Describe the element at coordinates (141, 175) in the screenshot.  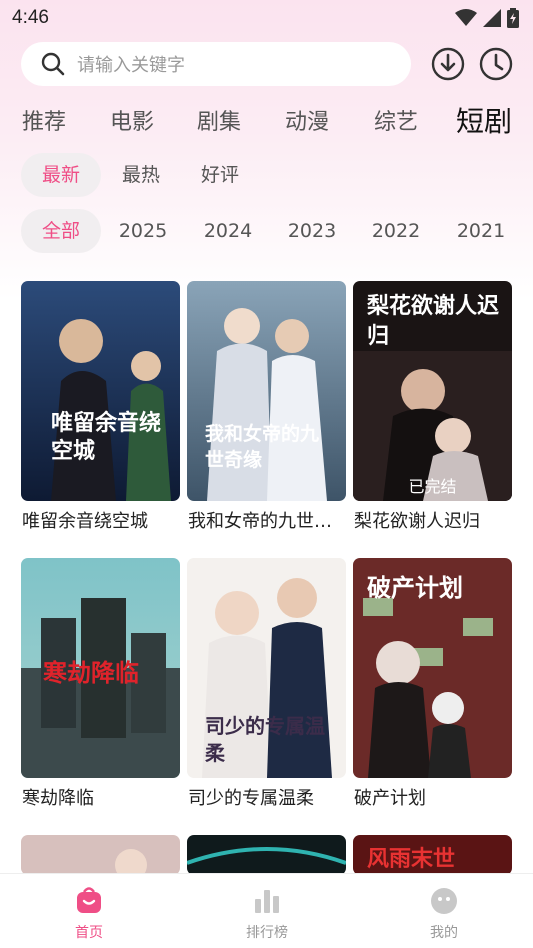
I see `sort-chip-hottest: 最热` at that location.